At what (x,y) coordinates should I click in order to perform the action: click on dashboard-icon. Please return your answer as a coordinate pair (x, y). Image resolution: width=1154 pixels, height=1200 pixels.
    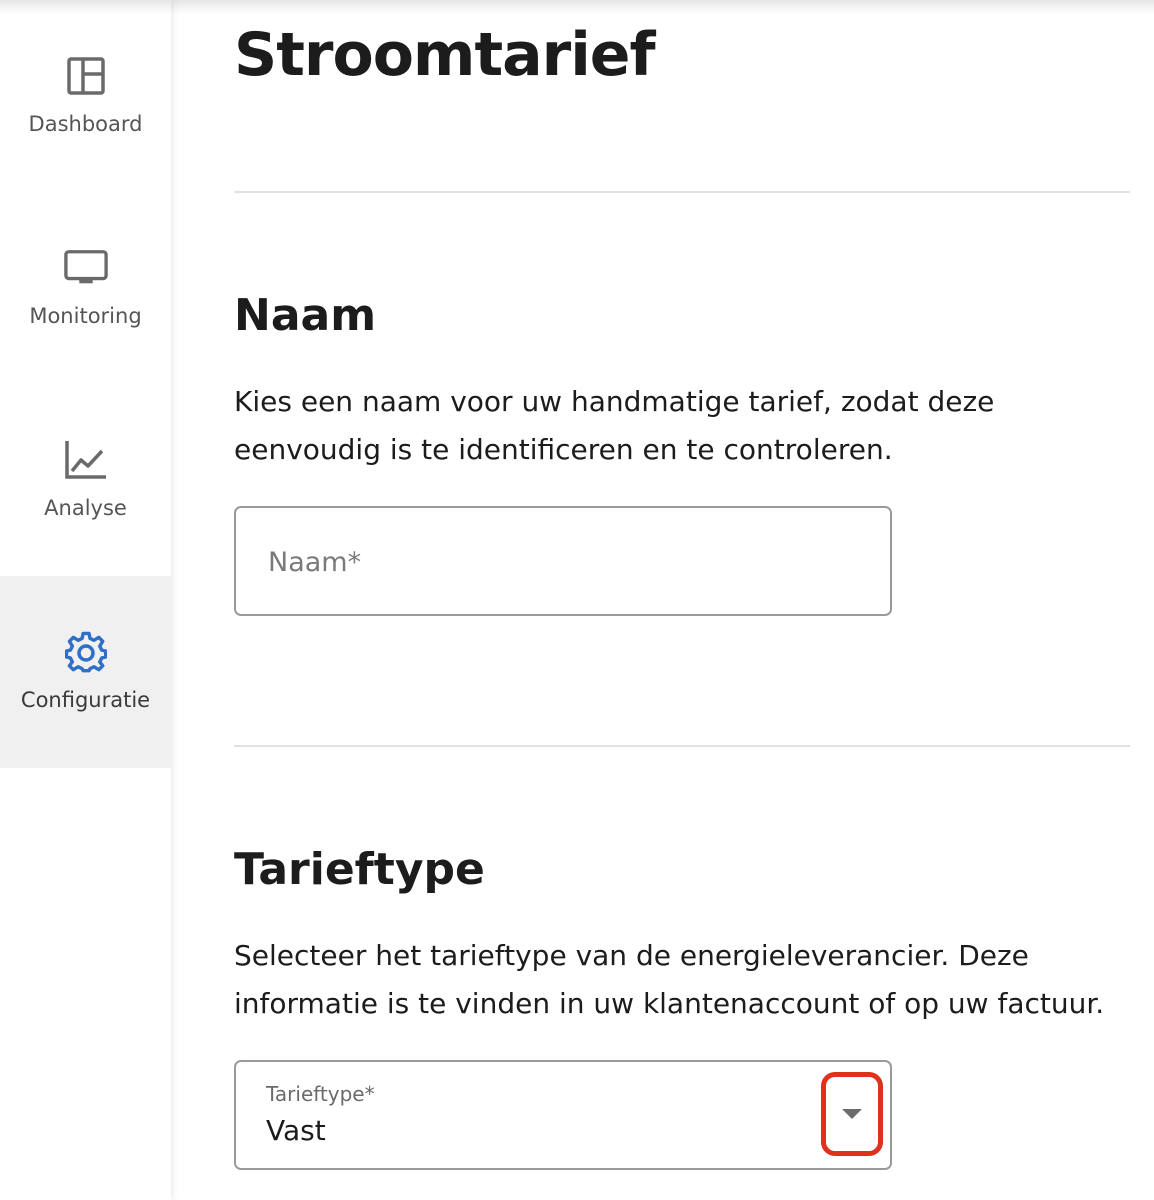
    Looking at the image, I should click on (86, 76).